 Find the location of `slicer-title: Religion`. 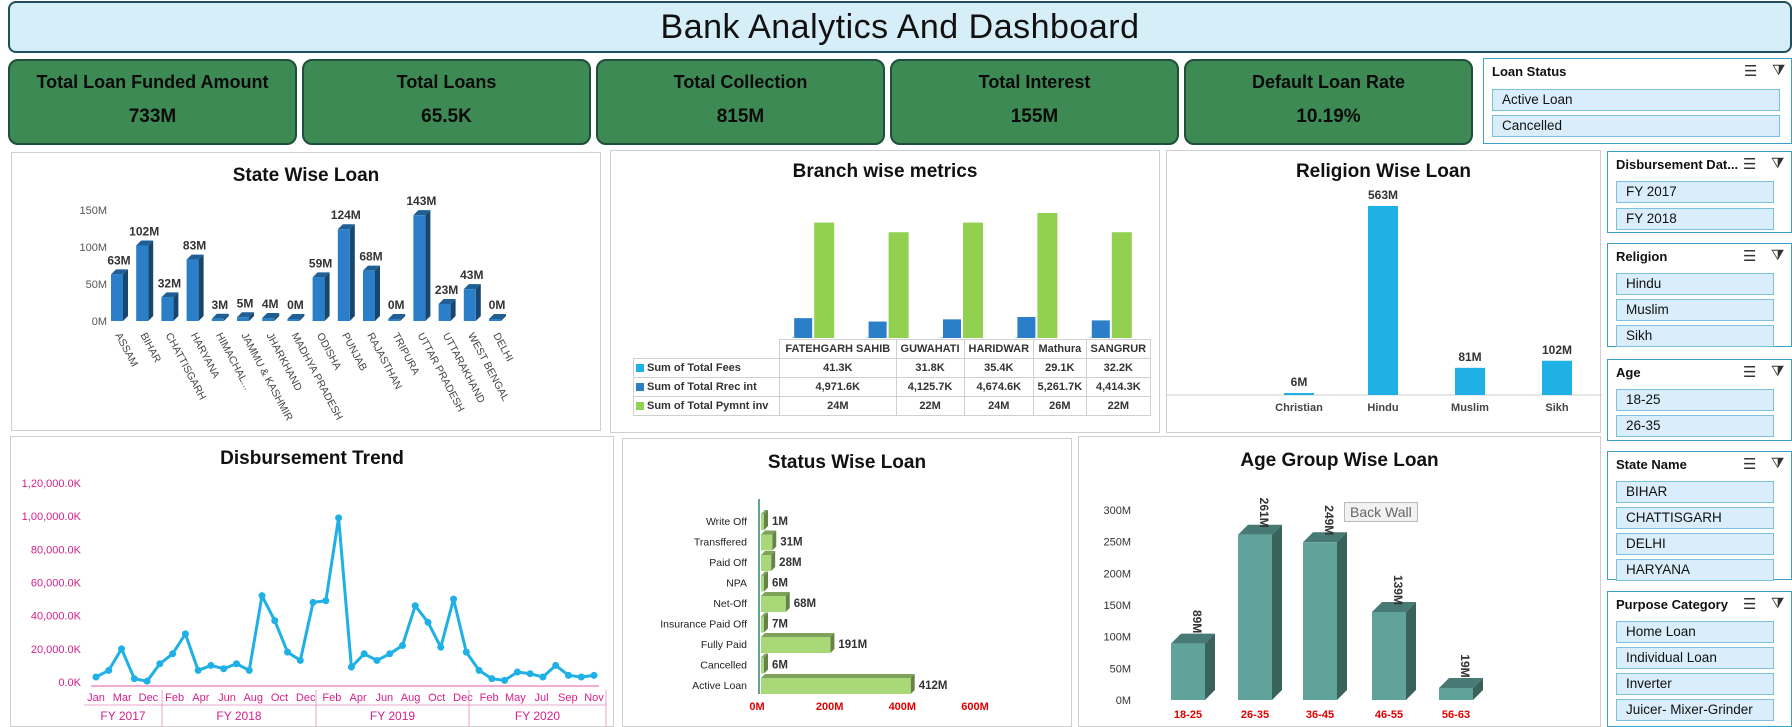

slicer-title: Religion is located at coordinates (1642, 256).